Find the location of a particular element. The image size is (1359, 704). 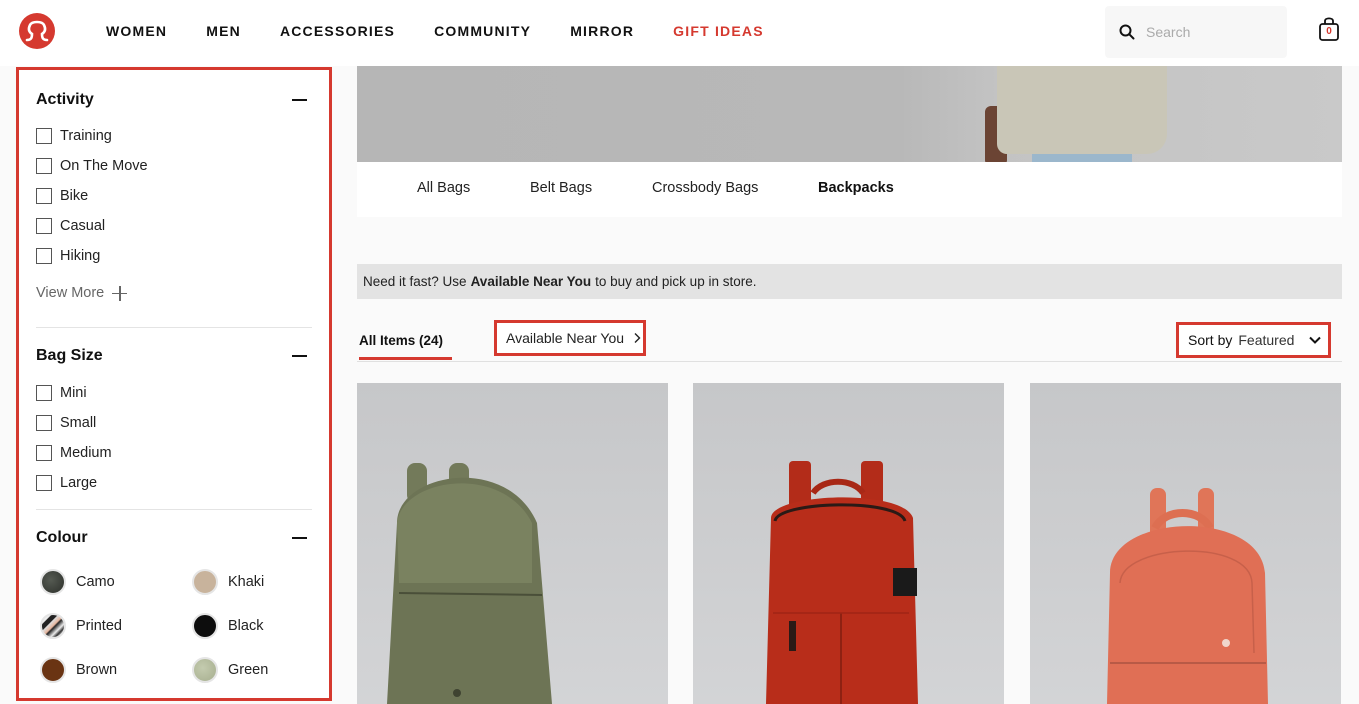

filter-option-label: Large is located at coordinates (79, 483).